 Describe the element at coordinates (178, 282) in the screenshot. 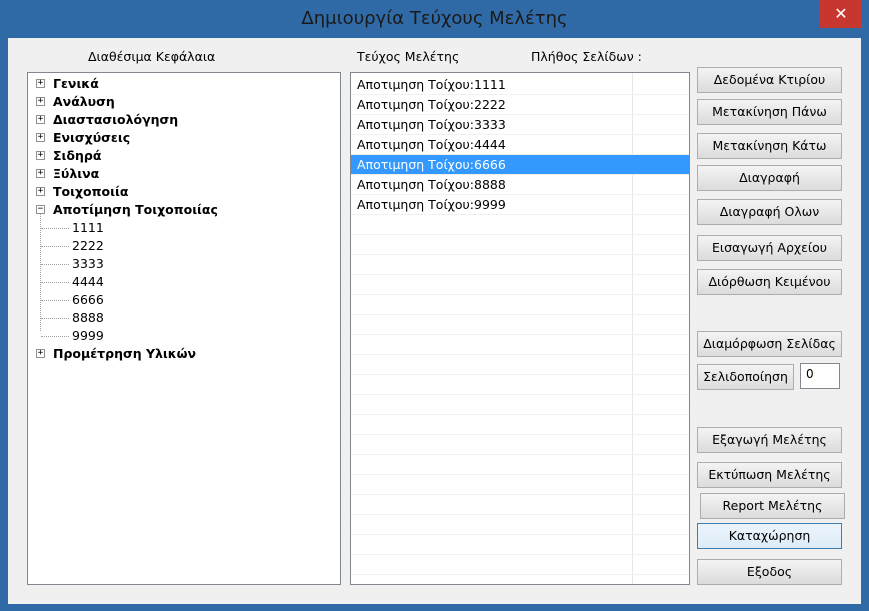

I see `tree-child-node: 4444` at that location.